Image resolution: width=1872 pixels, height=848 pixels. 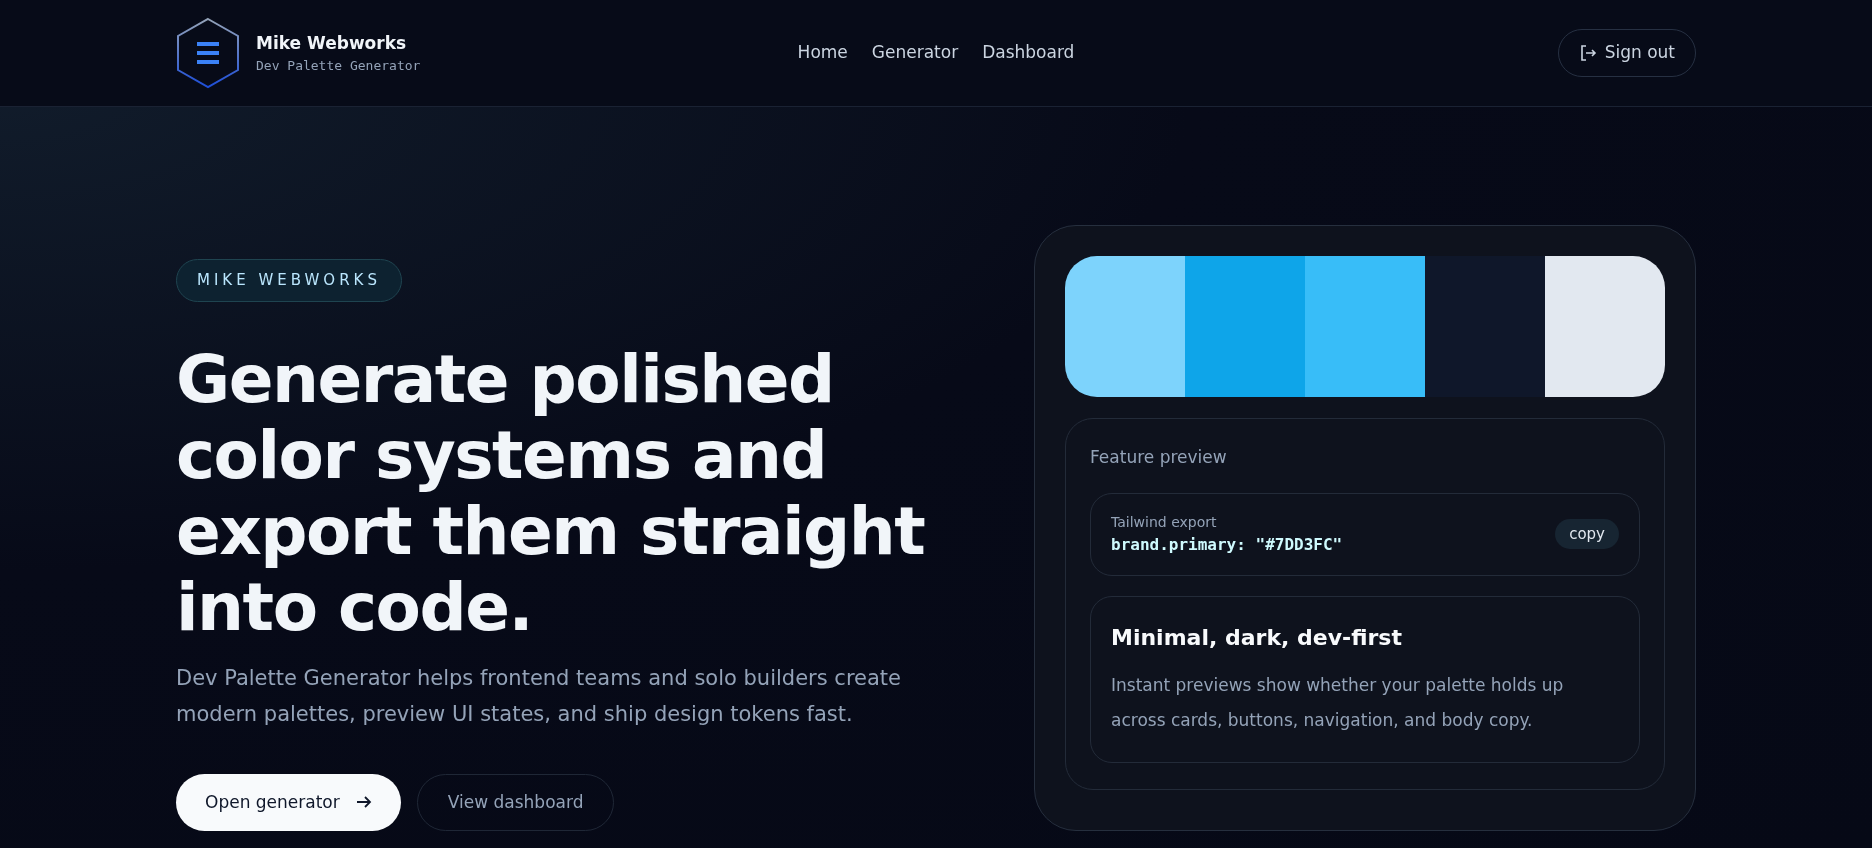 I want to click on feature-heading: Minimal, dark, dev-first, so click(x=1257, y=637).